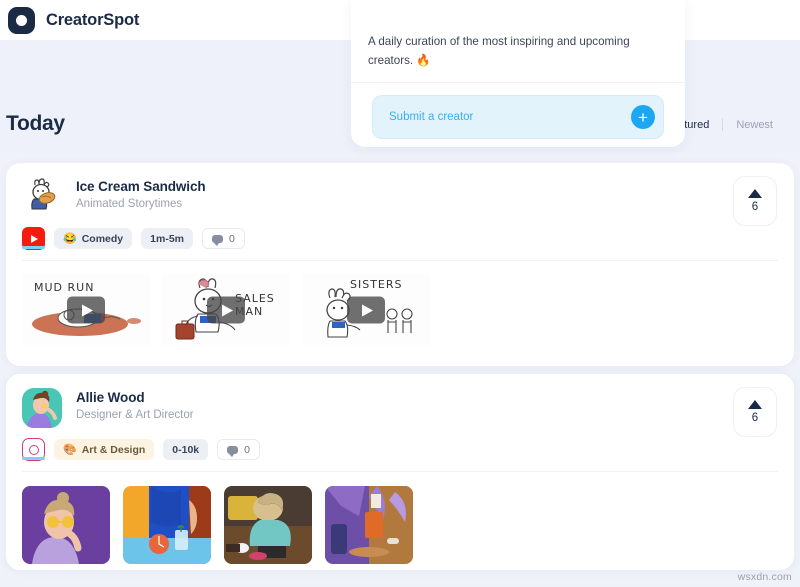  I want to click on creator-tags: 🎨 Art & Design 0-10k 0, so click(400, 444).